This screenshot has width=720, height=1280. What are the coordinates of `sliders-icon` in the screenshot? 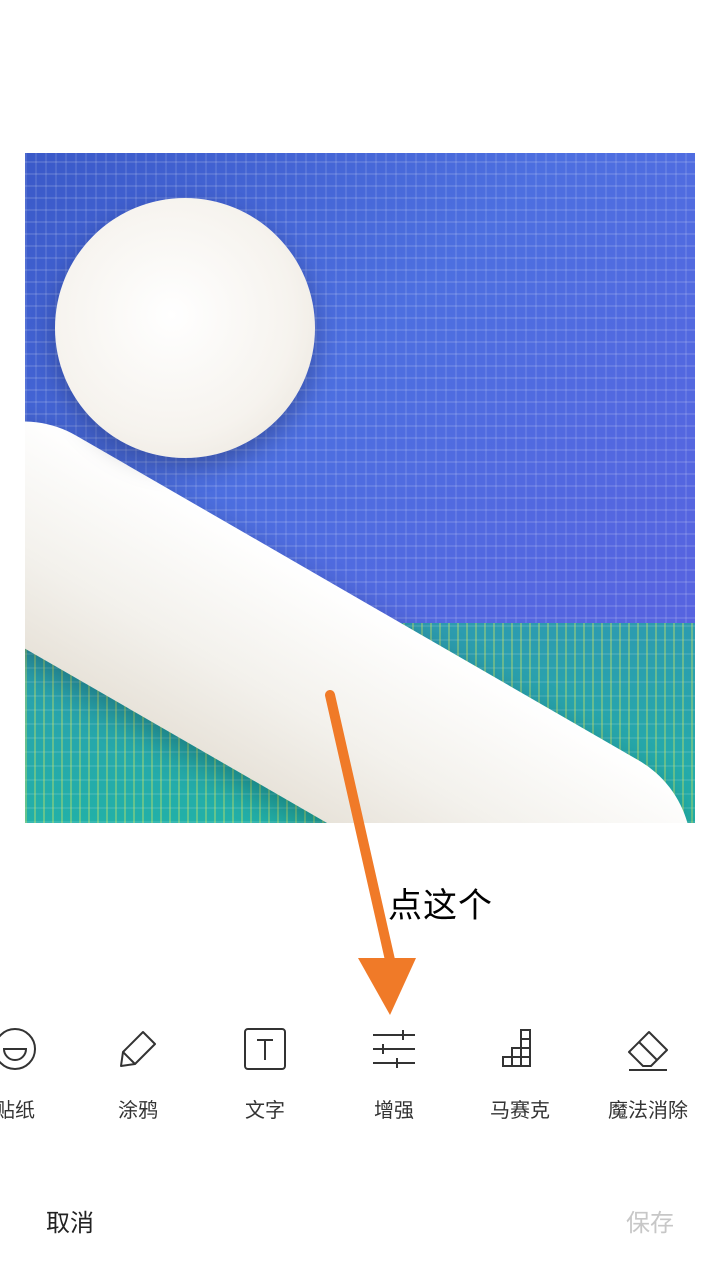 It's located at (394, 1049).